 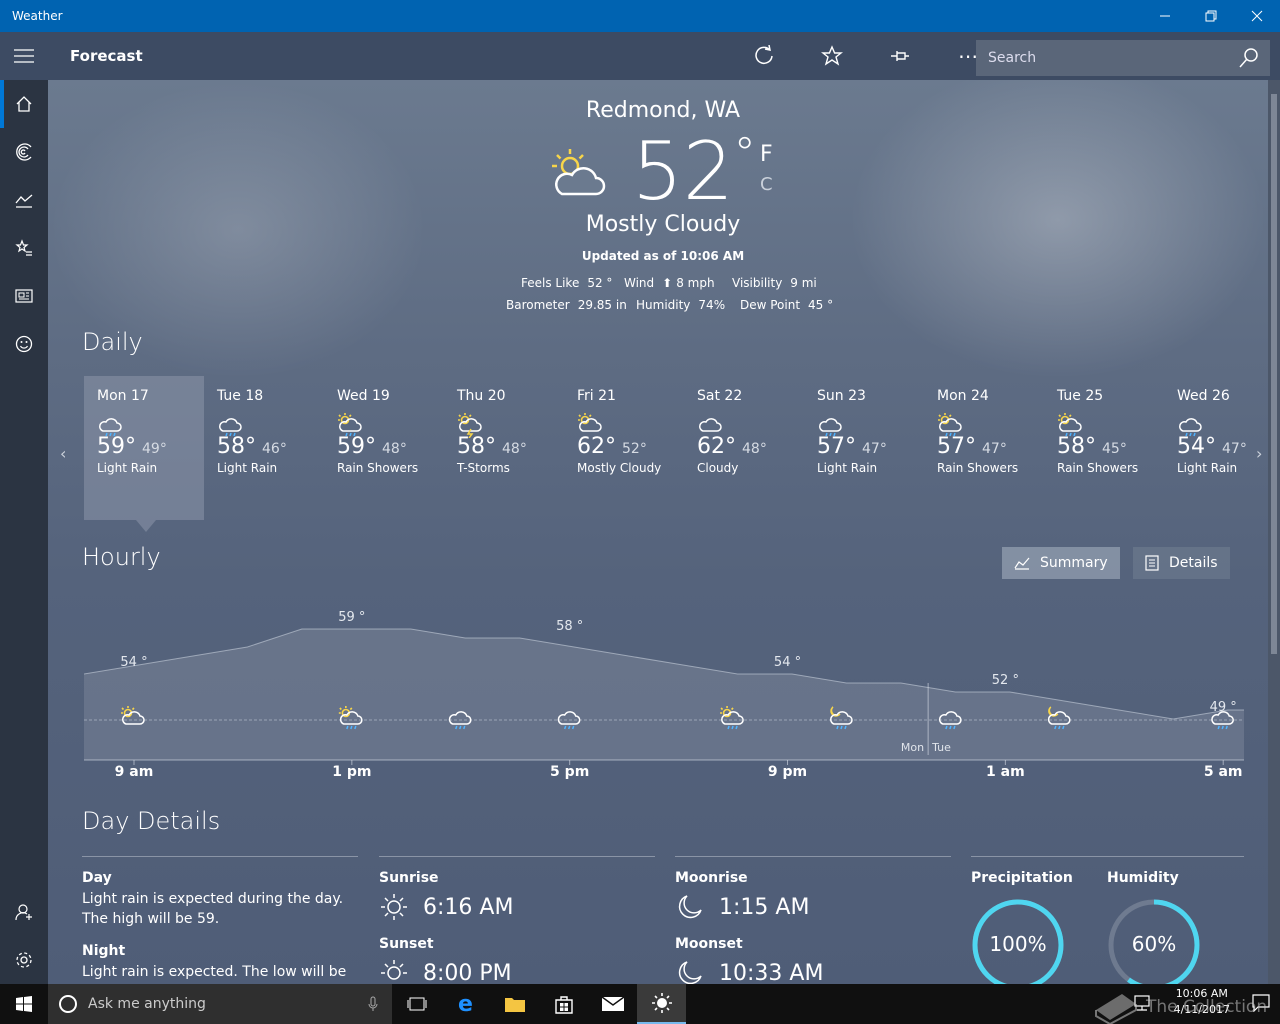 I want to click on wind-arrow-icon: ⬆, so click(x=667, y=283).